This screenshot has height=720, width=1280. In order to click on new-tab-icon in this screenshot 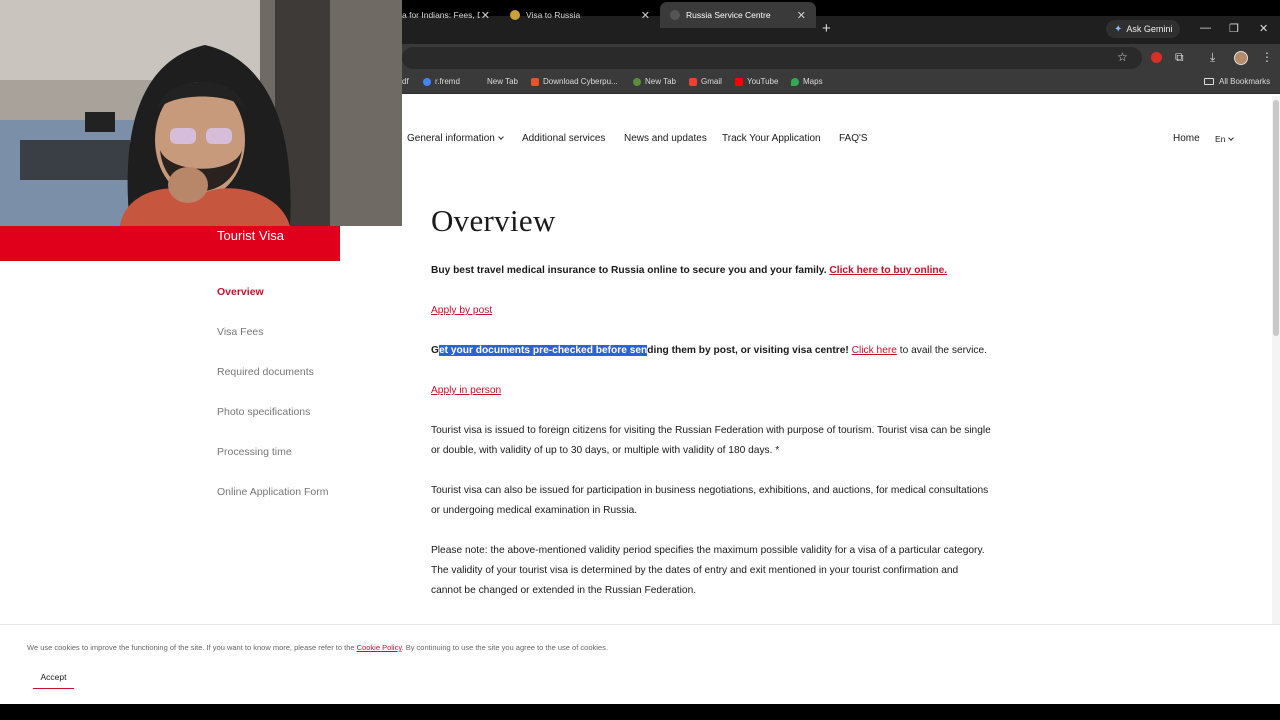, I will do `click(637, 81)`.